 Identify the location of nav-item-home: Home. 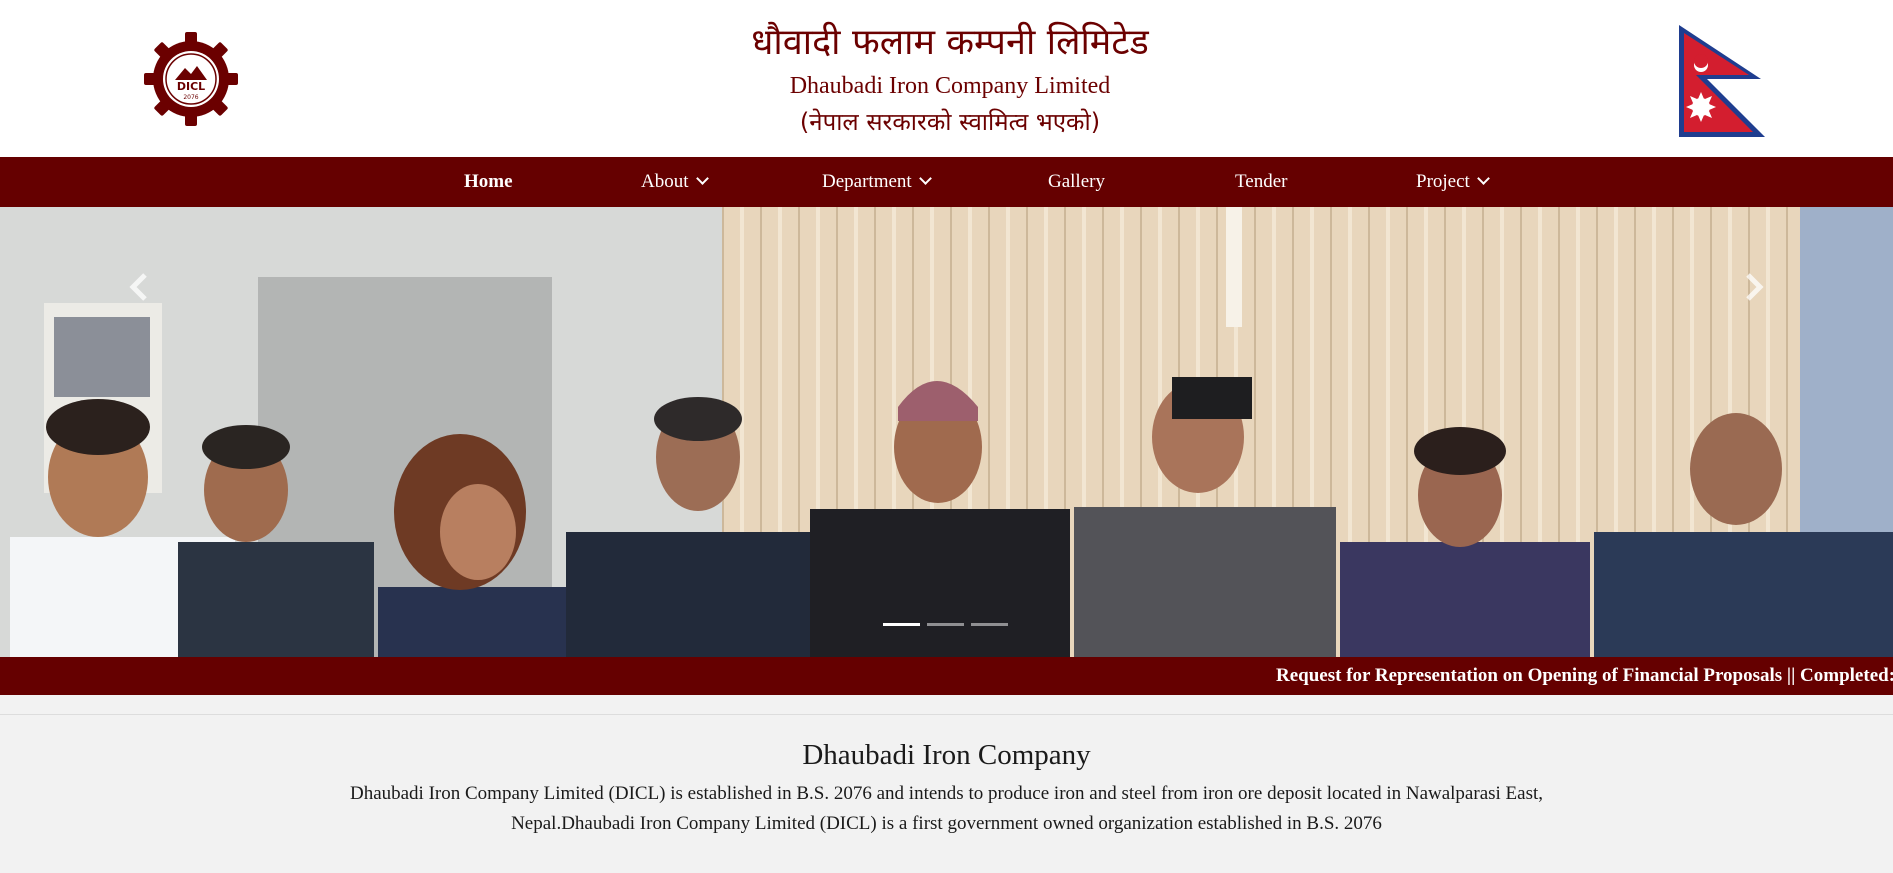
(488, 182).